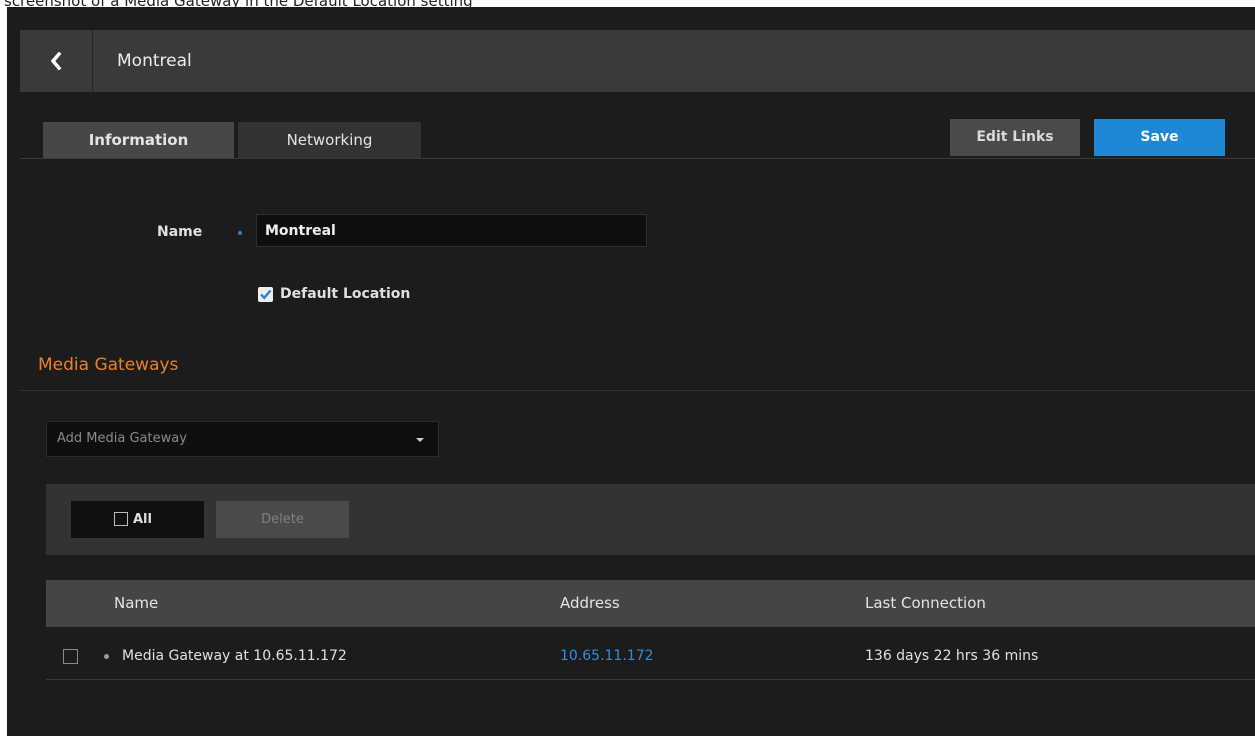 The width and height of the screenshot is (1255, 736). I want to click on checkmark-icon, so click(266, 294).